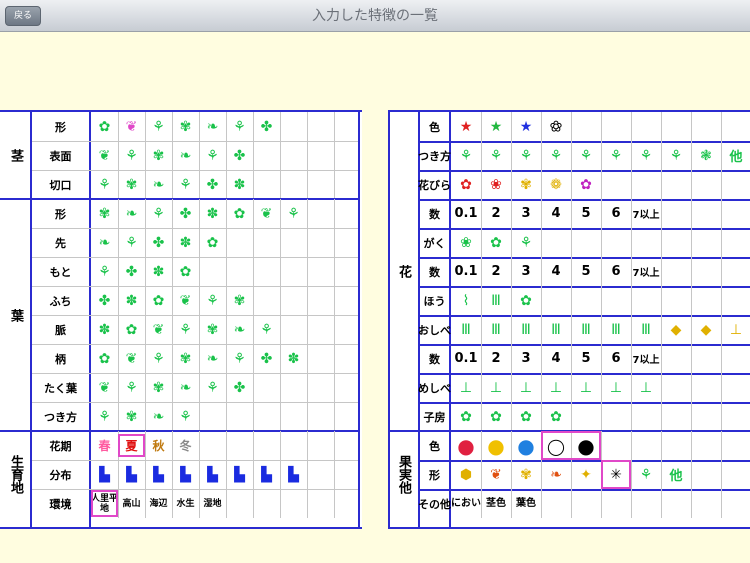 This screenshot has height=563, width=750. What do you see at coordinates (131, 387) in the screenshot?
I see `feature-icon-9-1: ⚘` at bounding box center [131, 387].